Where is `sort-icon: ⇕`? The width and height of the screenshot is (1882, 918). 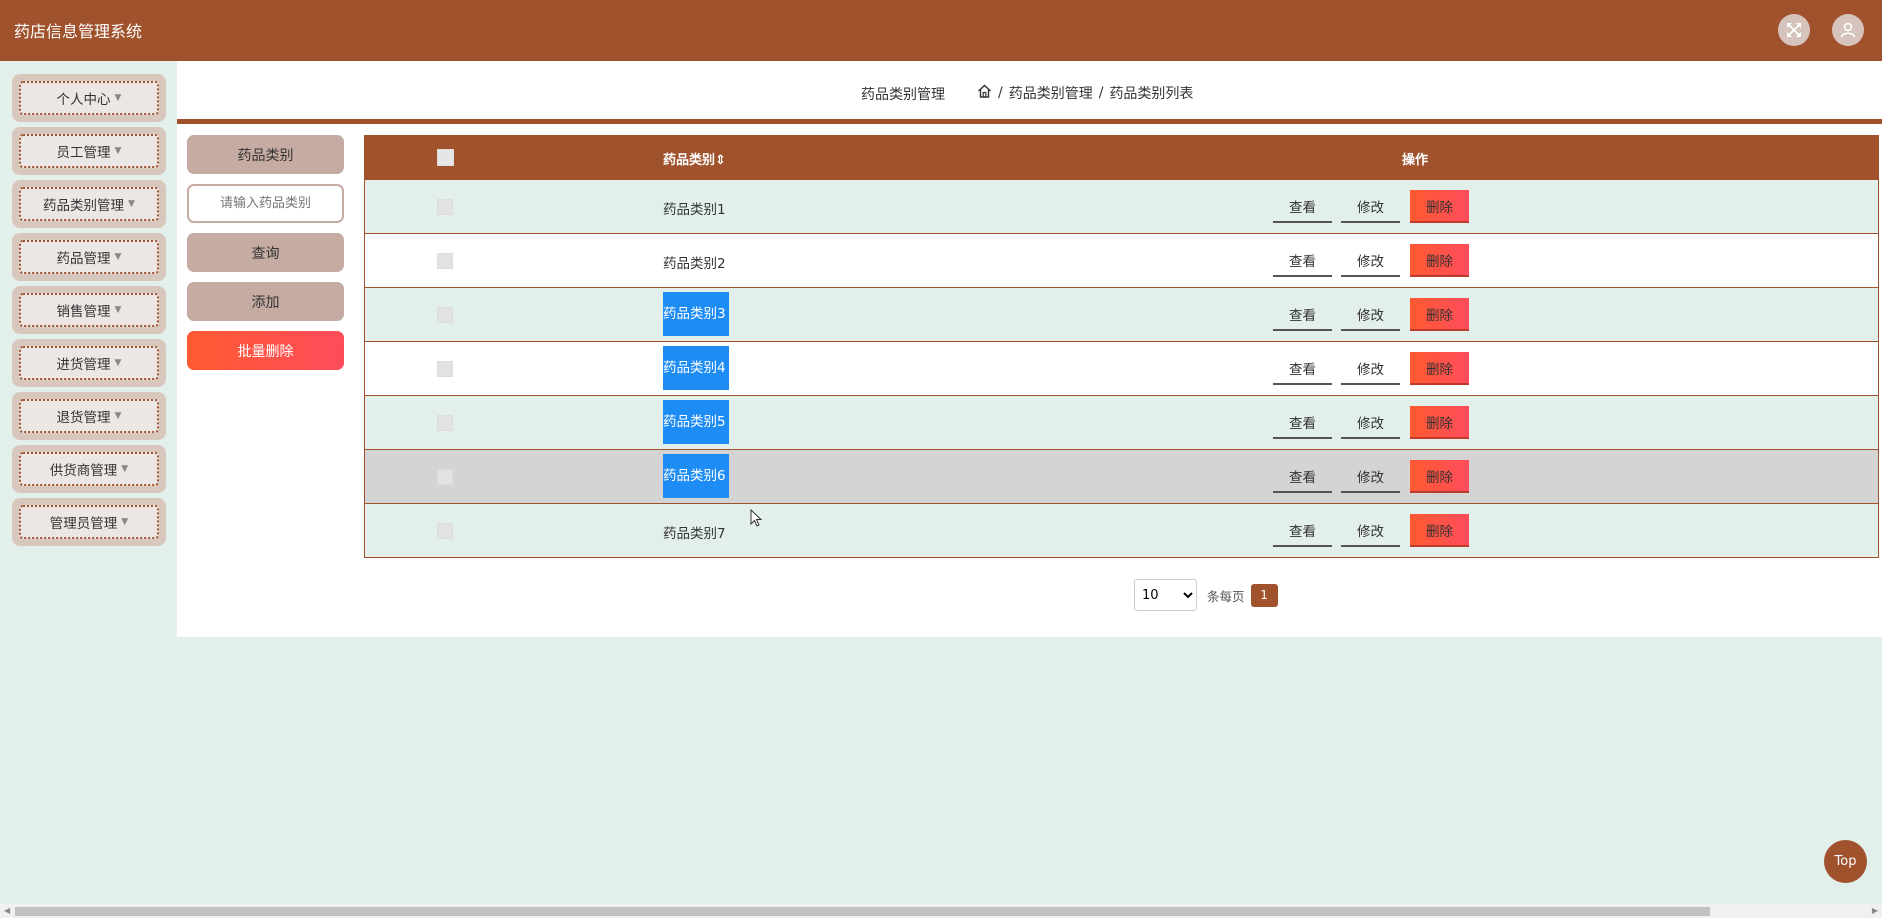
sort-icon: ⇕ is located at coordinates (720, 160).